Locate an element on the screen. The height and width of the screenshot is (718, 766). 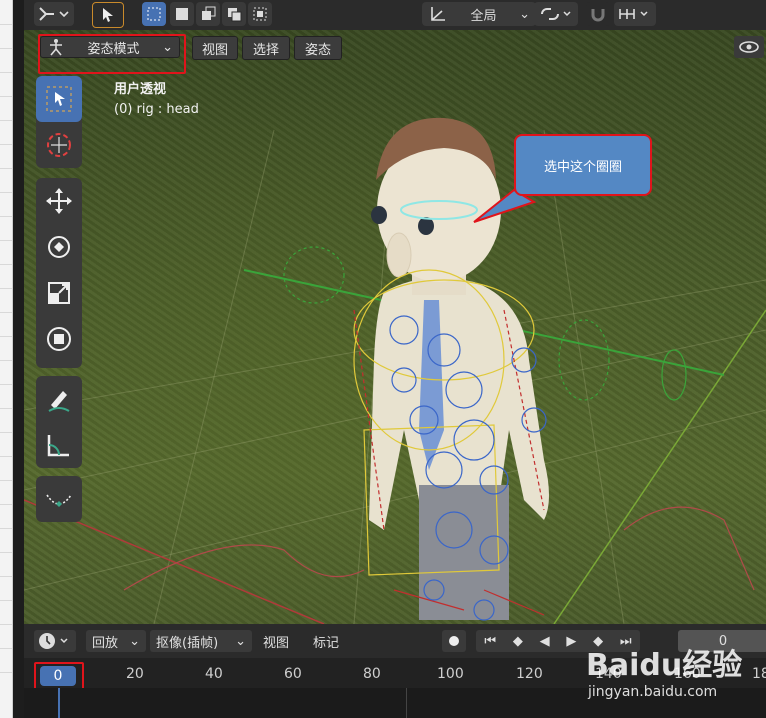
jump-start-icon: ⏮ is located at coordinates (490, 641).